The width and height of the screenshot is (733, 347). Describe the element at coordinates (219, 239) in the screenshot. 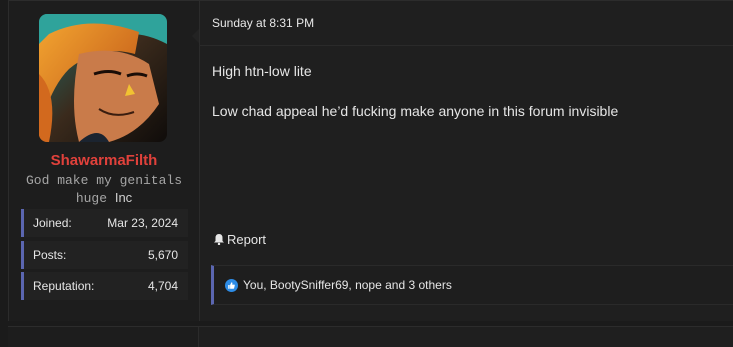

I see `bell-icon` at that location.